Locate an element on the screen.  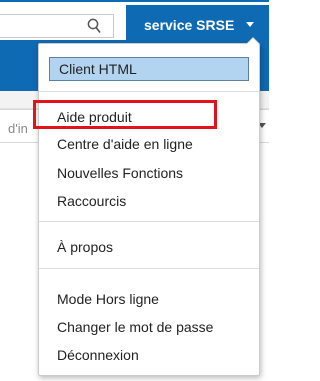
highlight-box is located at coordinates (125, 114).